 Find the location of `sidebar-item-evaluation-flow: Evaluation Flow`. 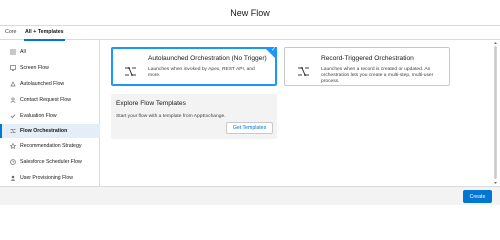

sidebar-item-evaluation-flow: Evaluation Flow is located at coordinates (50, 116).